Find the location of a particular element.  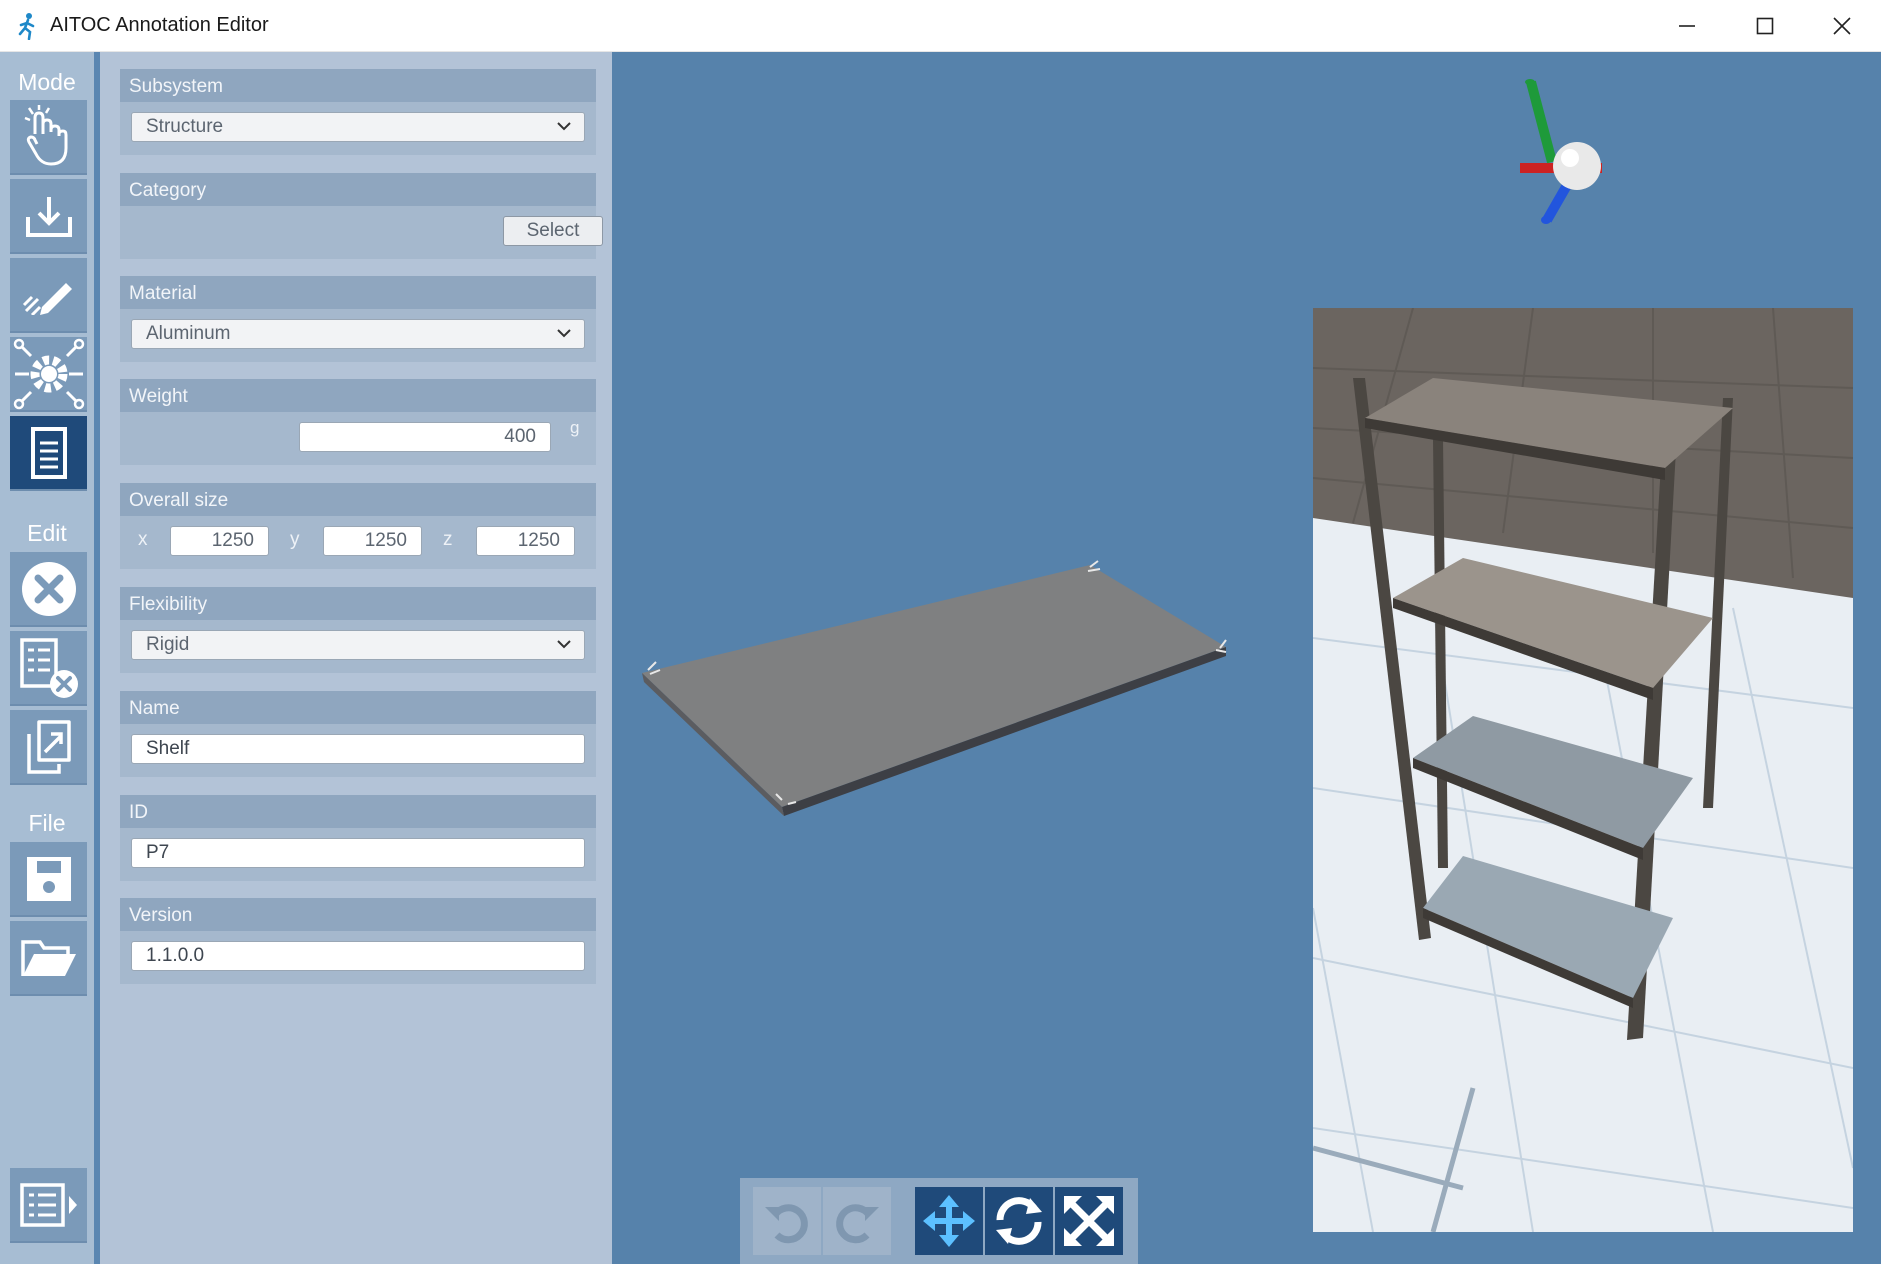

file-save-button is located at coordinates (48, 879).